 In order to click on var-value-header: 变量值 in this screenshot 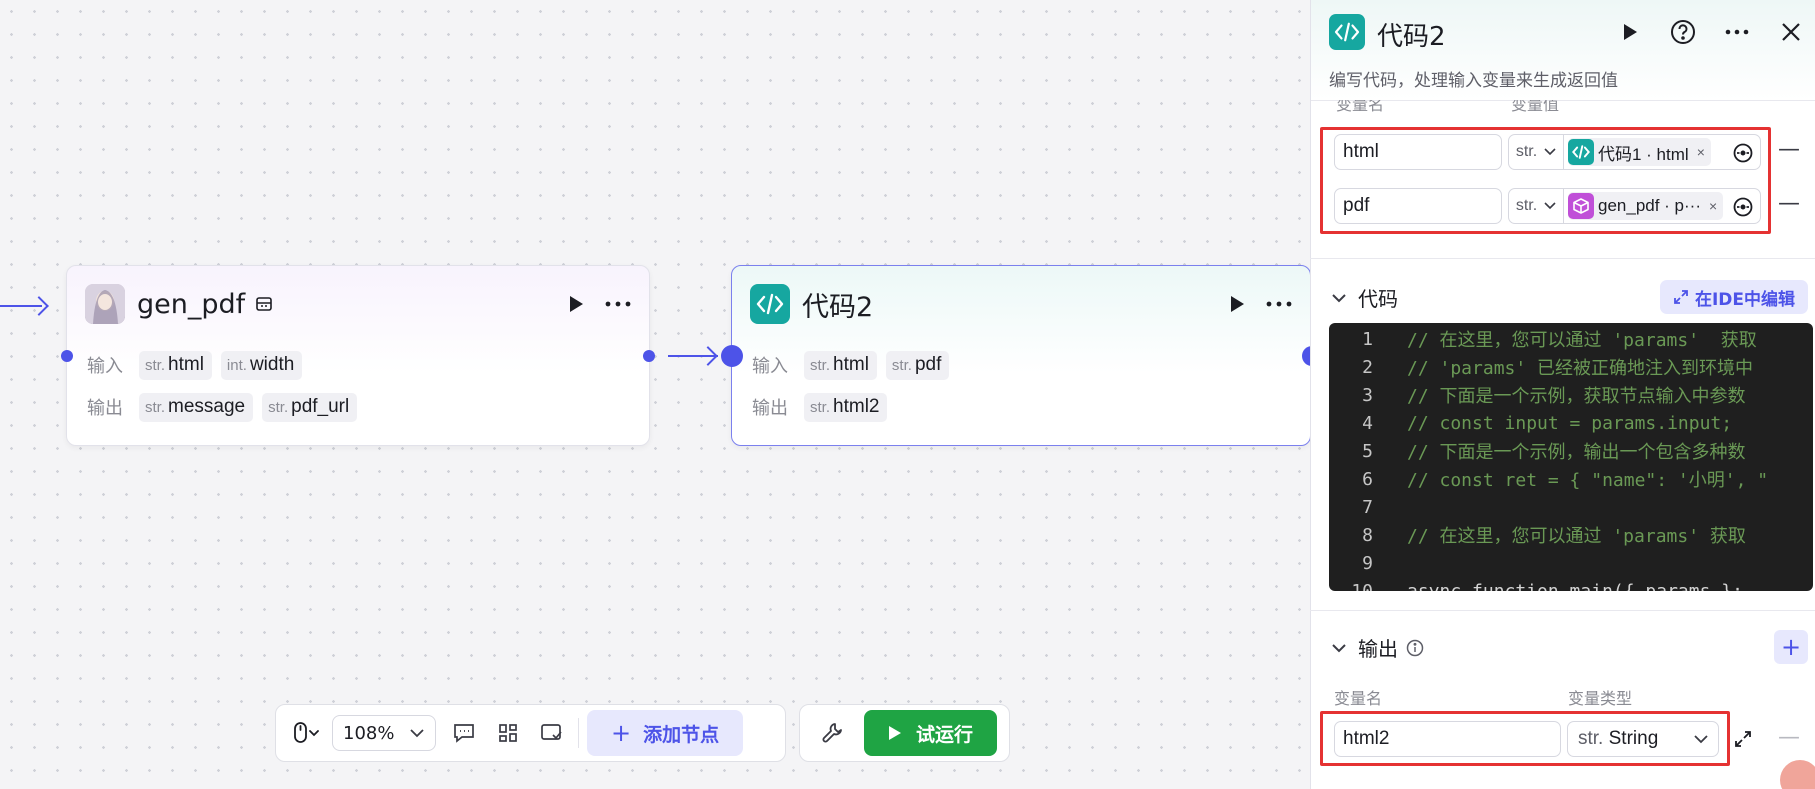, I will do `click(1535, 107)`.